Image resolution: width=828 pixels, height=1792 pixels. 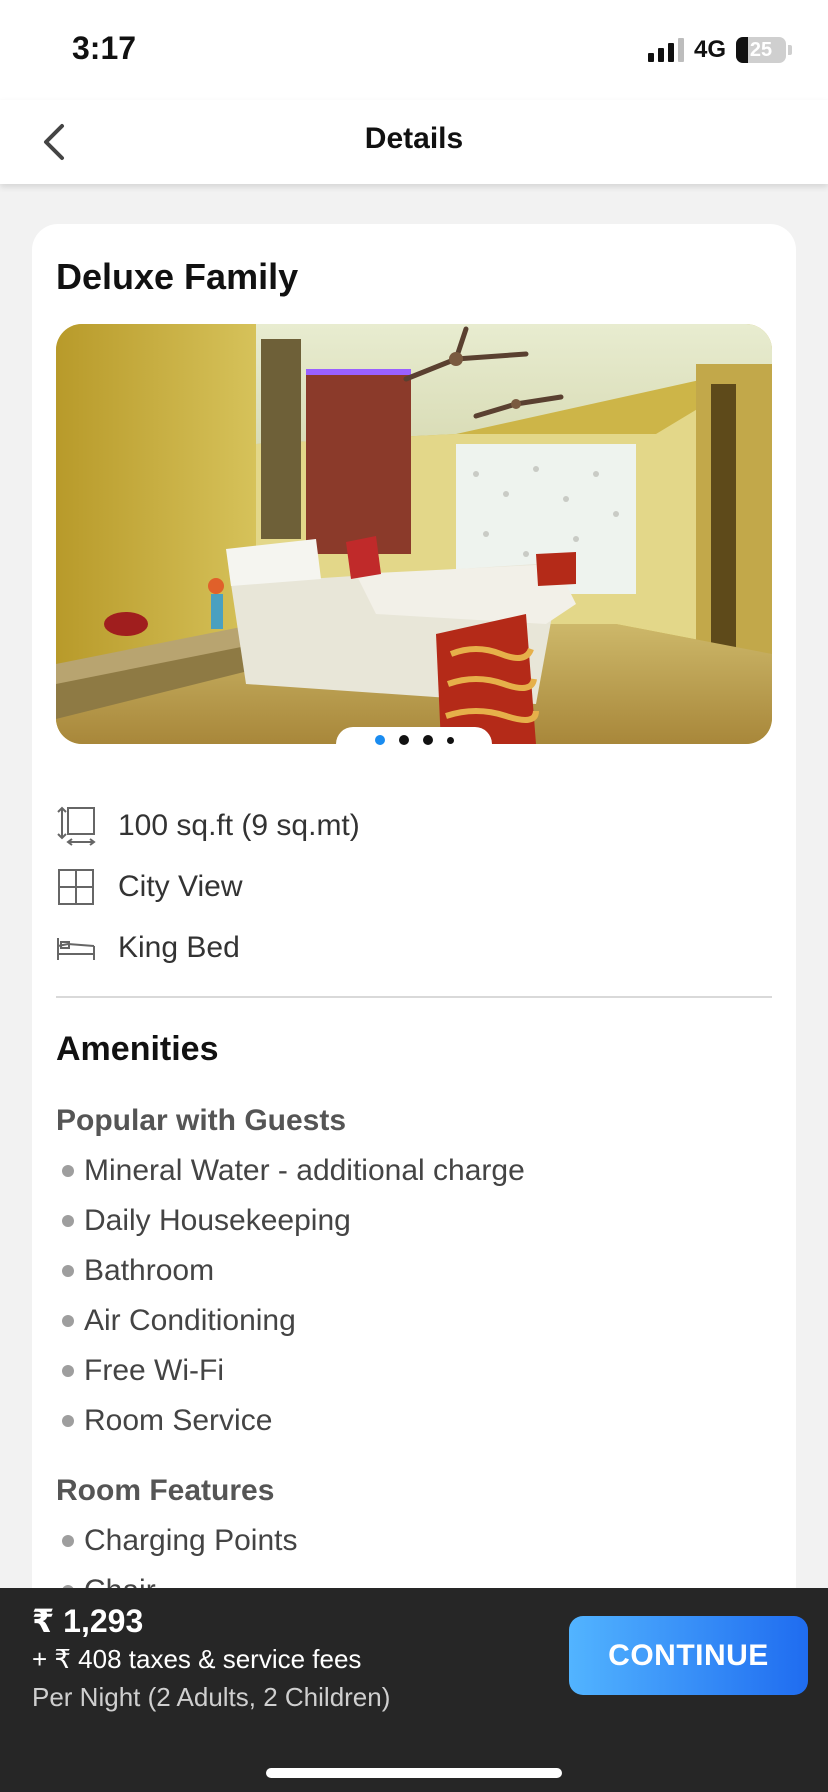 I want to click on network-type: 4G, so click(x=709, y=49).